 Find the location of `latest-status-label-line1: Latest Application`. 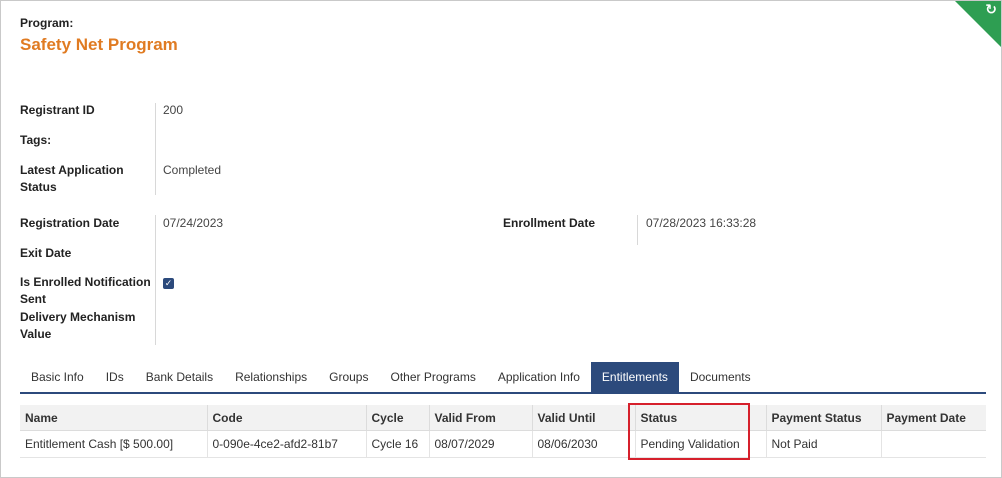

latest-status-label-line1: Latest Application is located at coordinates (72, 170).